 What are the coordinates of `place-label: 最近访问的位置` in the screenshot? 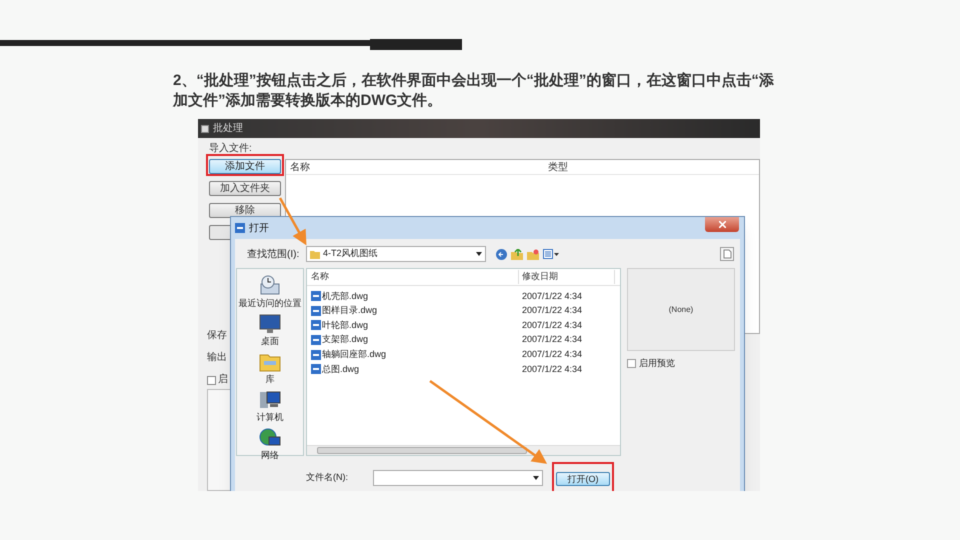 It's located at (270, 303).